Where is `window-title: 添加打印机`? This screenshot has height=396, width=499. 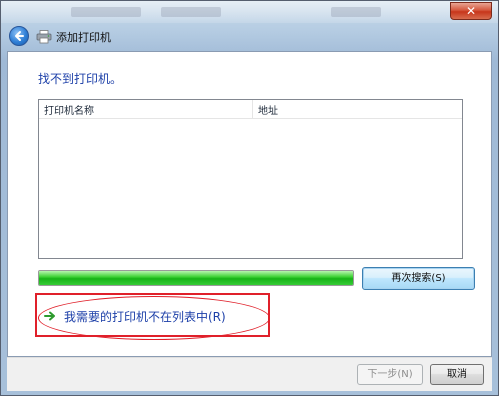
window-title: 添加打印机 is located at coordinates (83, 37).